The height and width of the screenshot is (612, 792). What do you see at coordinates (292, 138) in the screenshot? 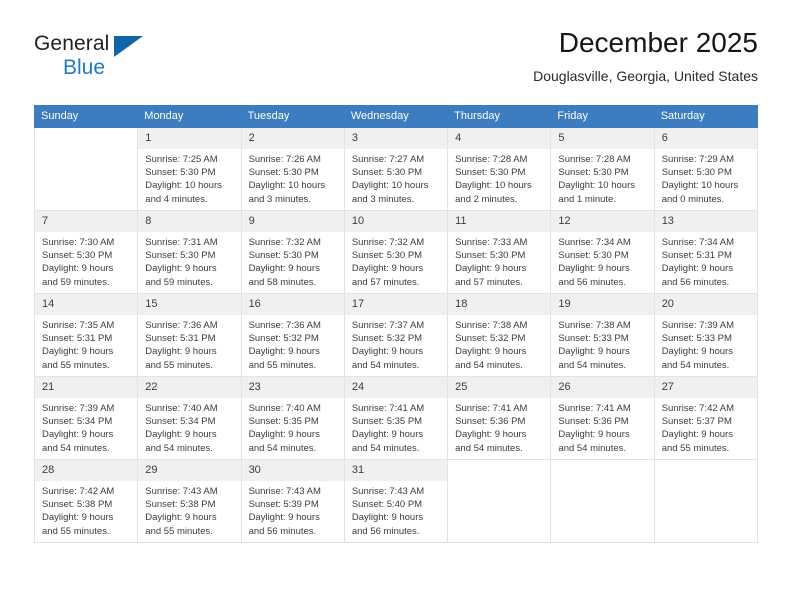
I see `day-number: 2` at bounding box center [292, 138].